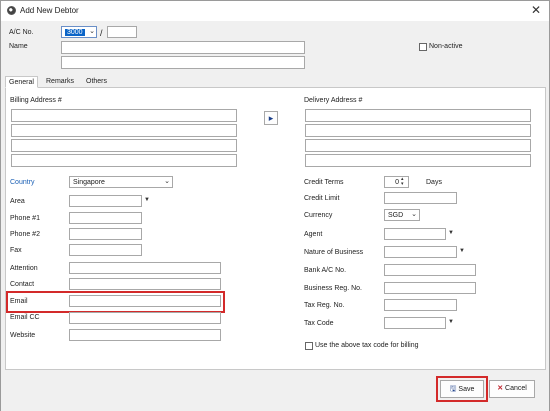 The width and height of the screenshot is (550, 411). What do you see at coordinates (124, 145) in the screenshot?
I see `billing-address-line3` at bounding box center [124, 145].